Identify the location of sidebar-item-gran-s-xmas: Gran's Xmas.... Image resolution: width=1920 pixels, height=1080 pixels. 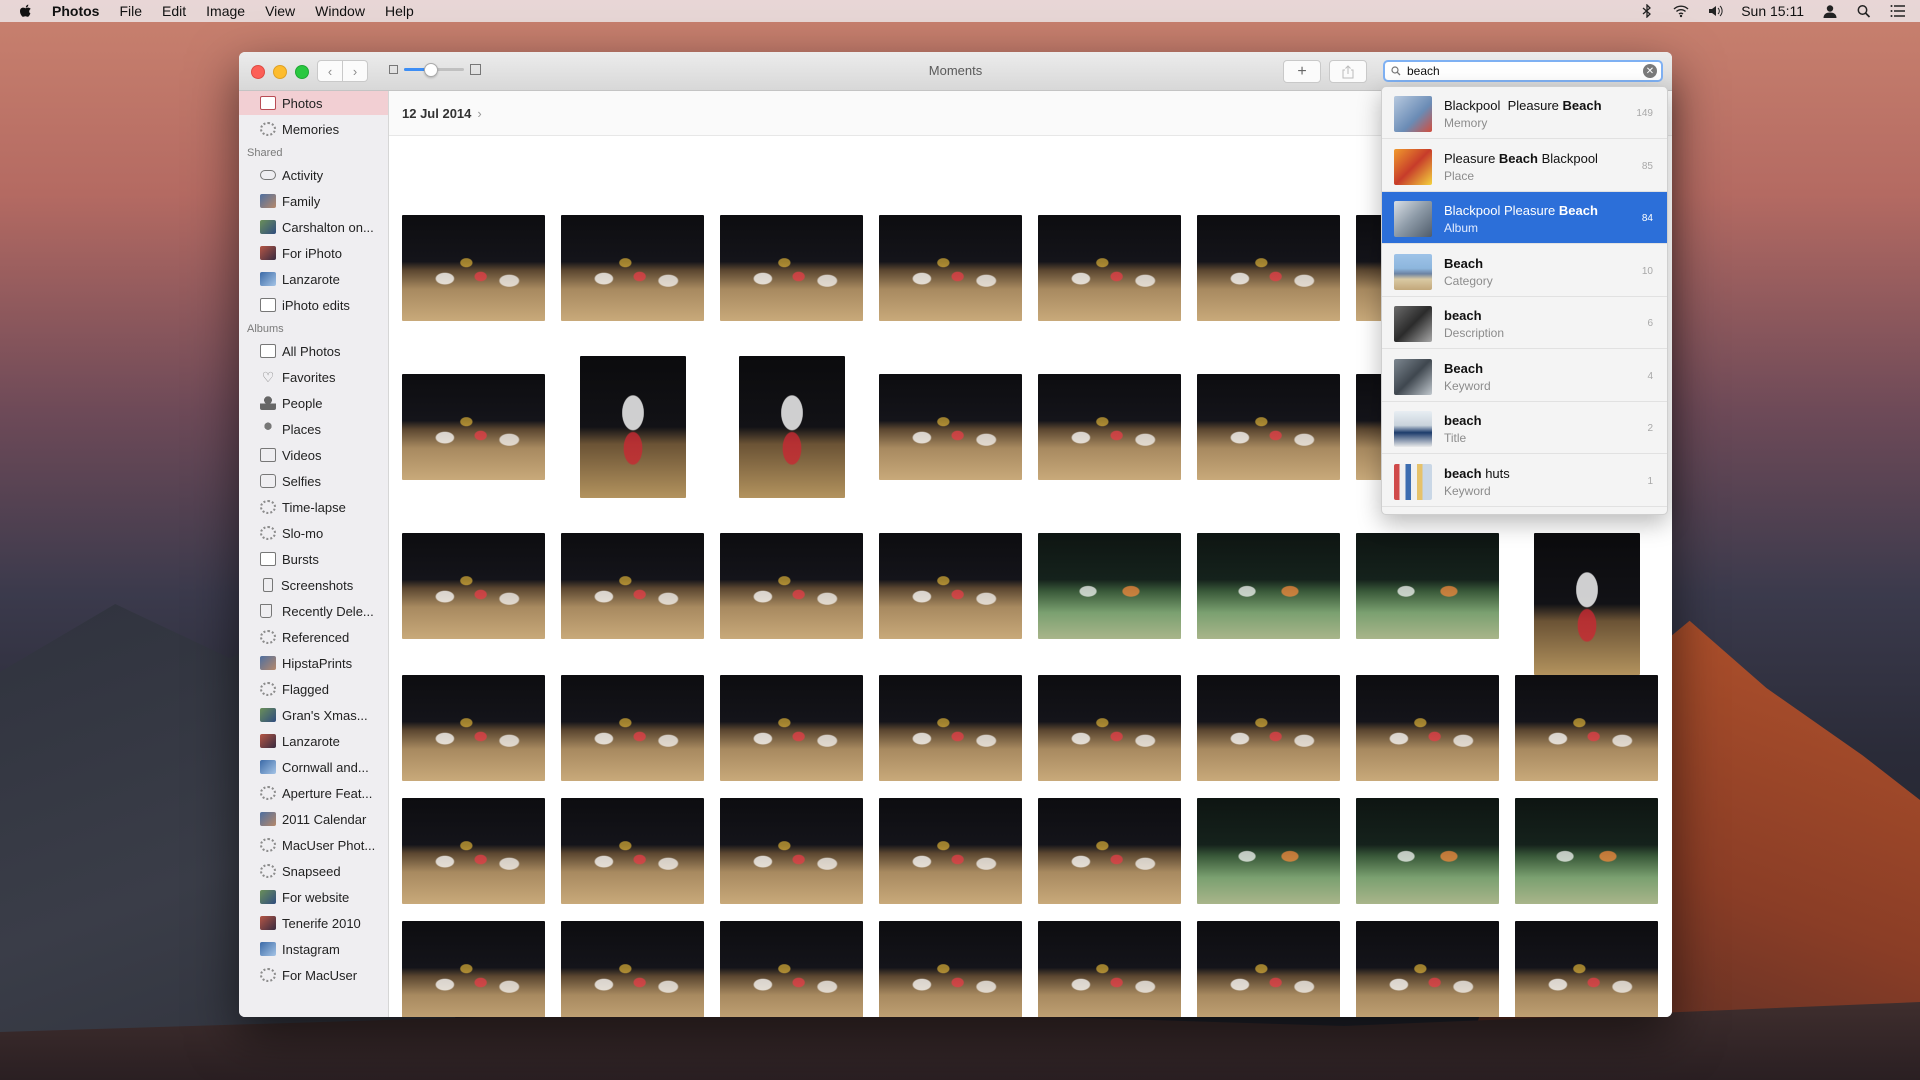
(313, 715).